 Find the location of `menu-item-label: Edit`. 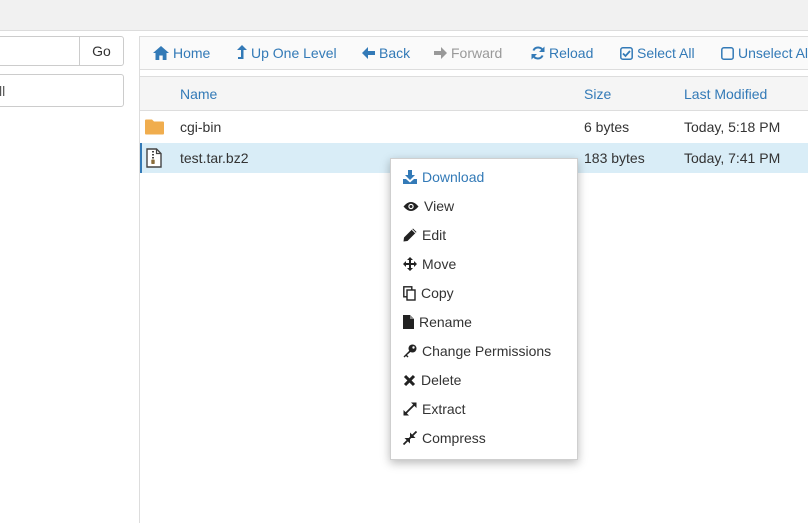

menu-item-label: Edit is located at coordinates (434, 235).